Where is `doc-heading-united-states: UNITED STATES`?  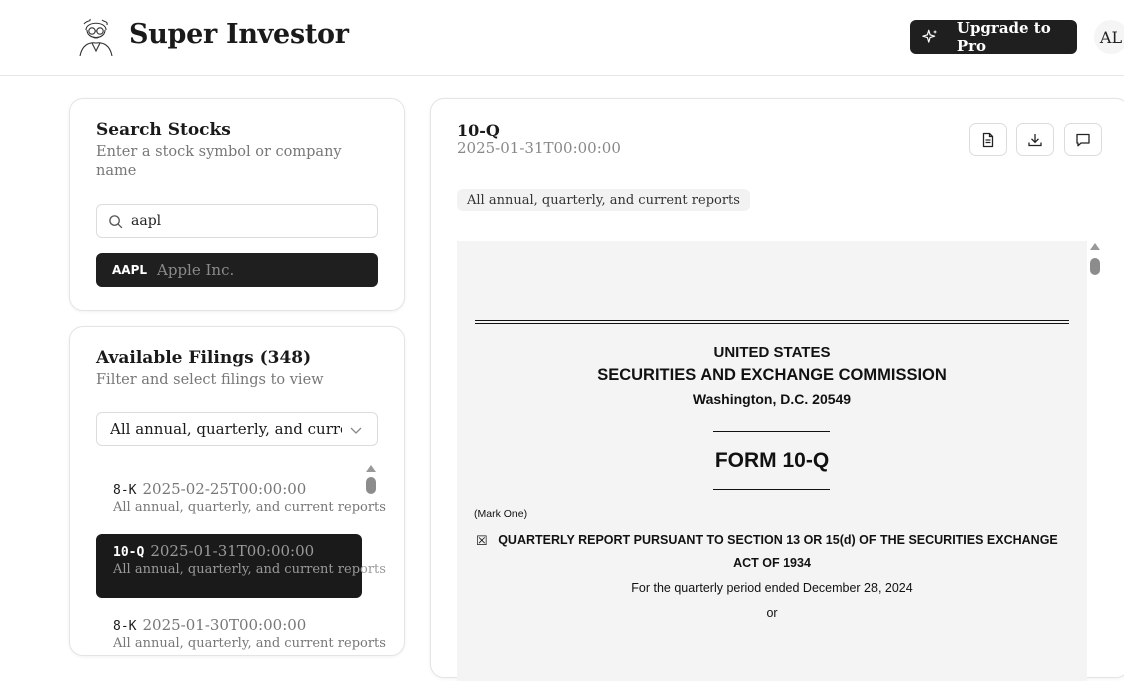
doc-heading-united-states: UNITED STATES is located at coordinates (772, 352).